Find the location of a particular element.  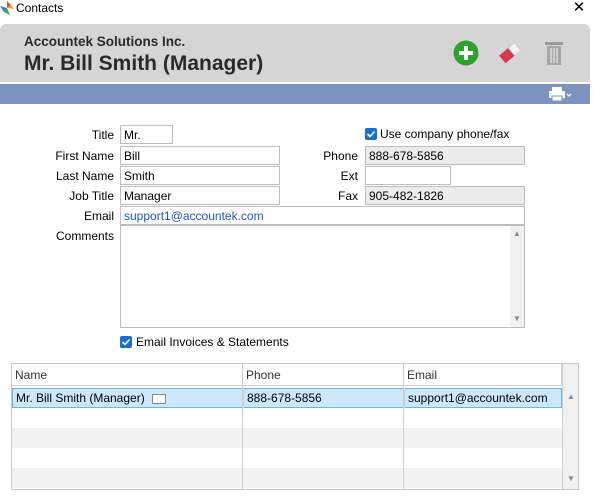

column-header-email: Email is located at coordinates (483, 375).